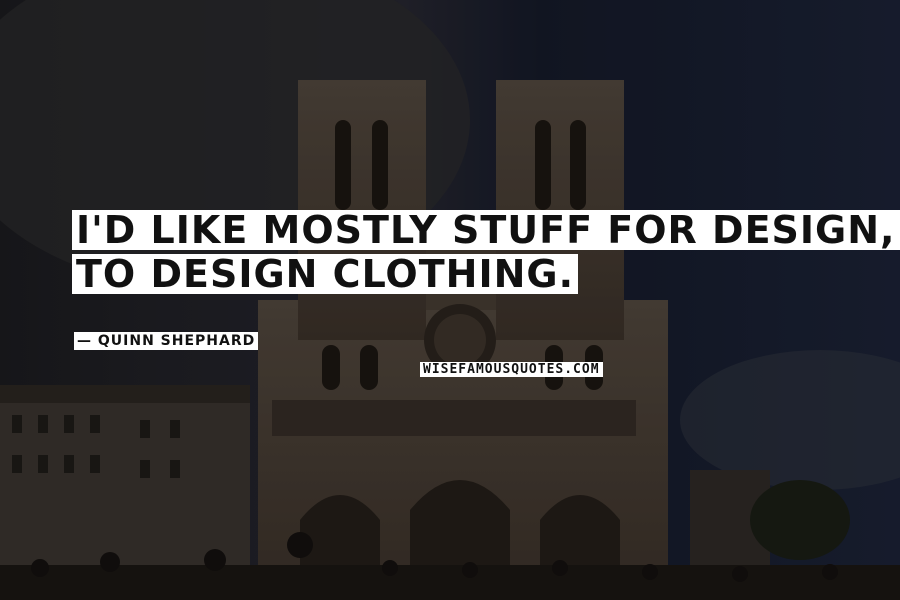 The width and height of the screenshot is (900, 600). What do you see at coordinates (176, 341) in the screenshot?
I see `author-label: QUINN SHEPHARD` at bounding box center [176, 341].